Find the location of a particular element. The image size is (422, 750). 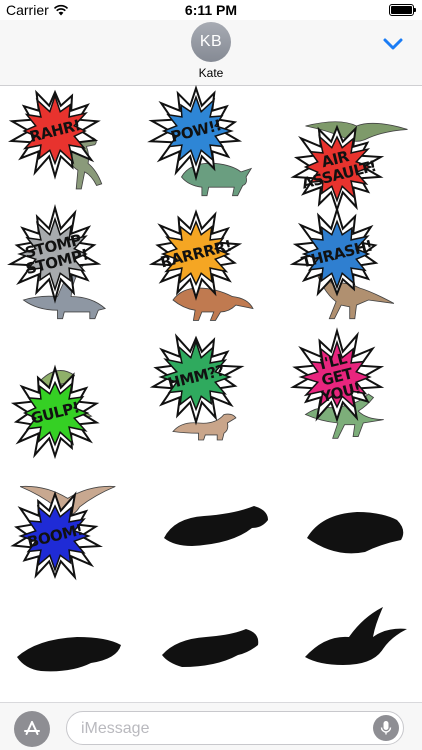

conversation-header: KB Kate is located at coordinates (211, 53).